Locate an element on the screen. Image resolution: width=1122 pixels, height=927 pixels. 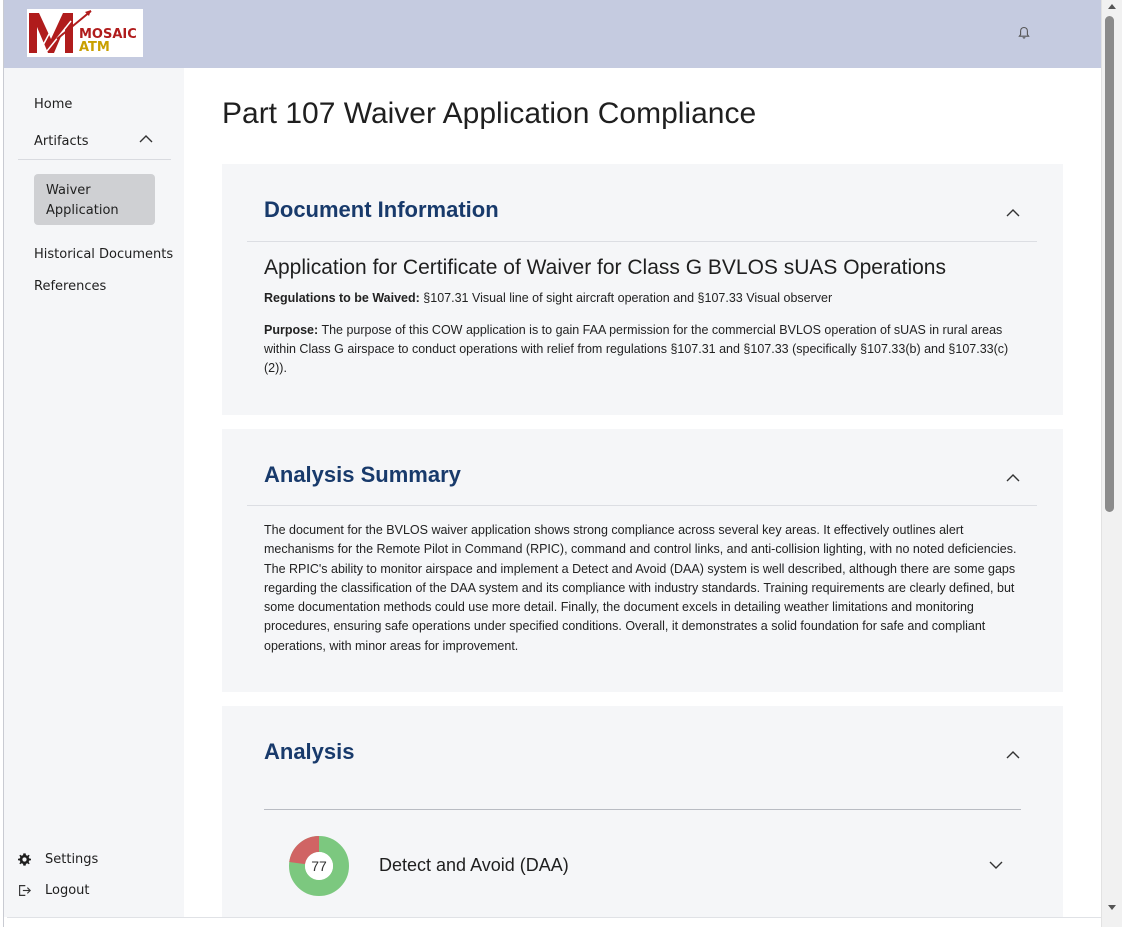
scroll-down-arrow-icon is located at coordinates (1112, 907).